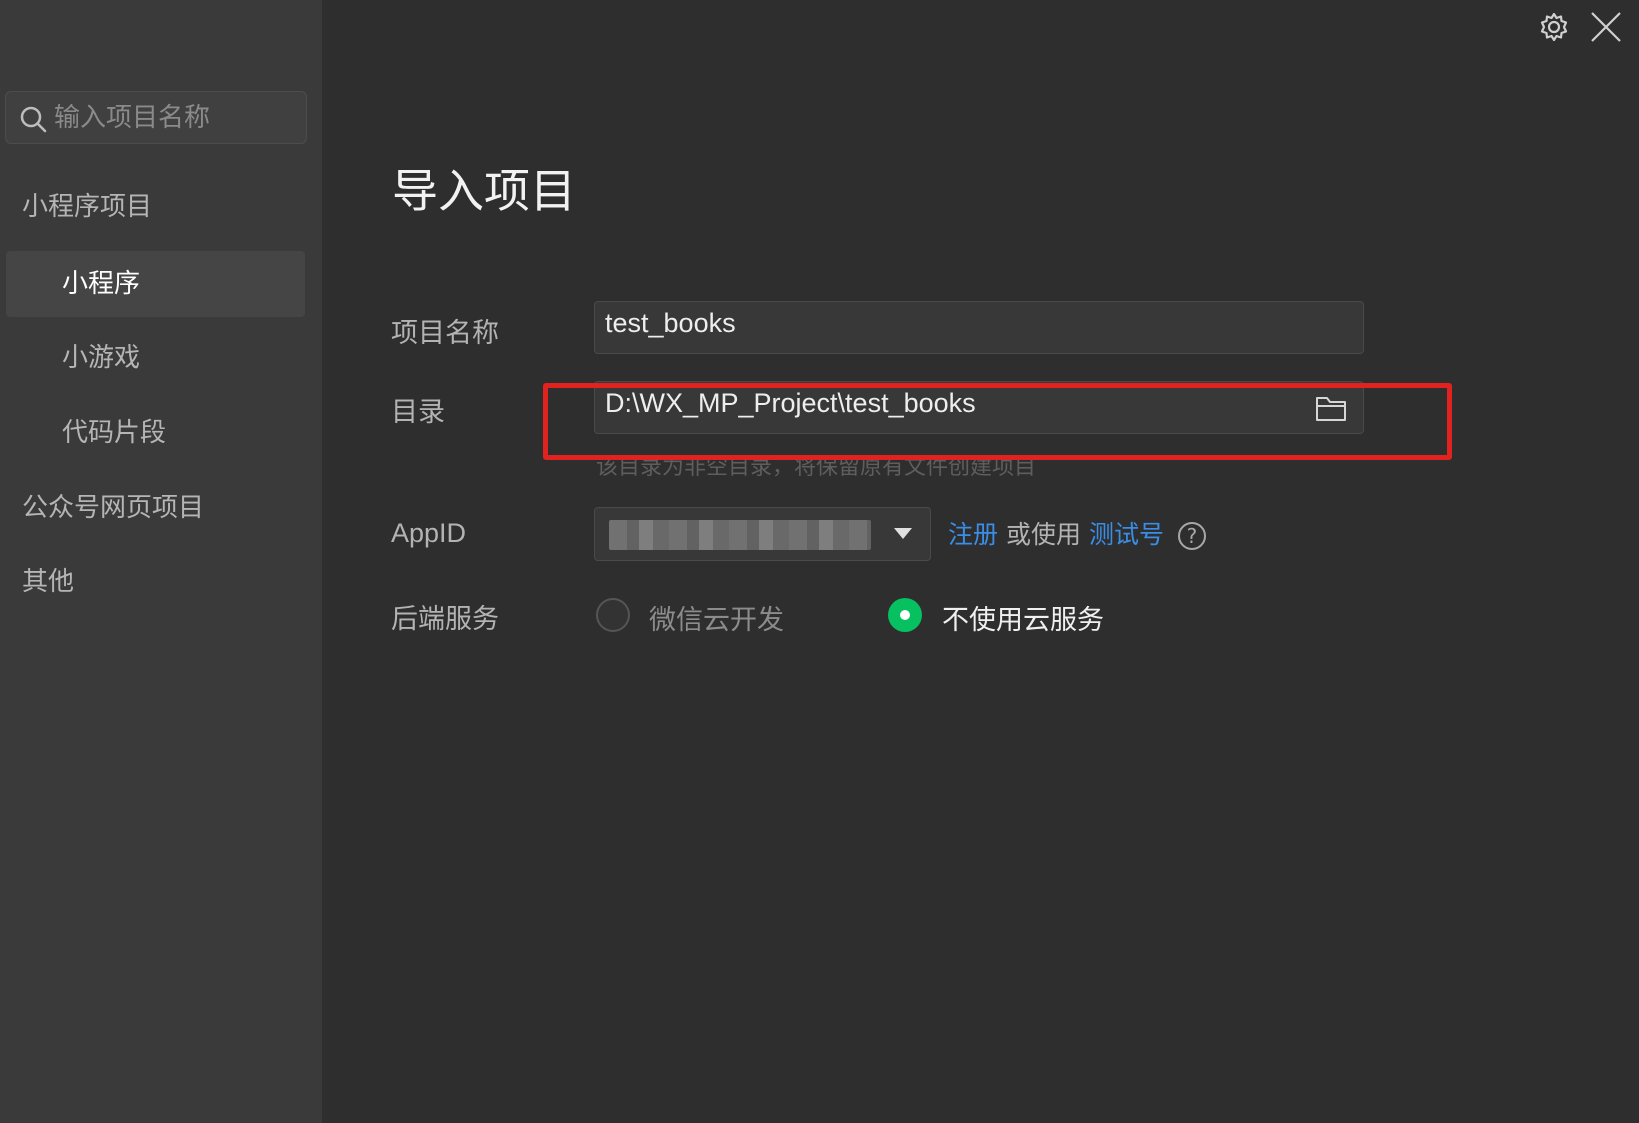 The height and width of the screenshot is (1123, 1639). Describe the element at coordinates (740, 535) in the screenshot. I see `appid-blurred-value` at that location.